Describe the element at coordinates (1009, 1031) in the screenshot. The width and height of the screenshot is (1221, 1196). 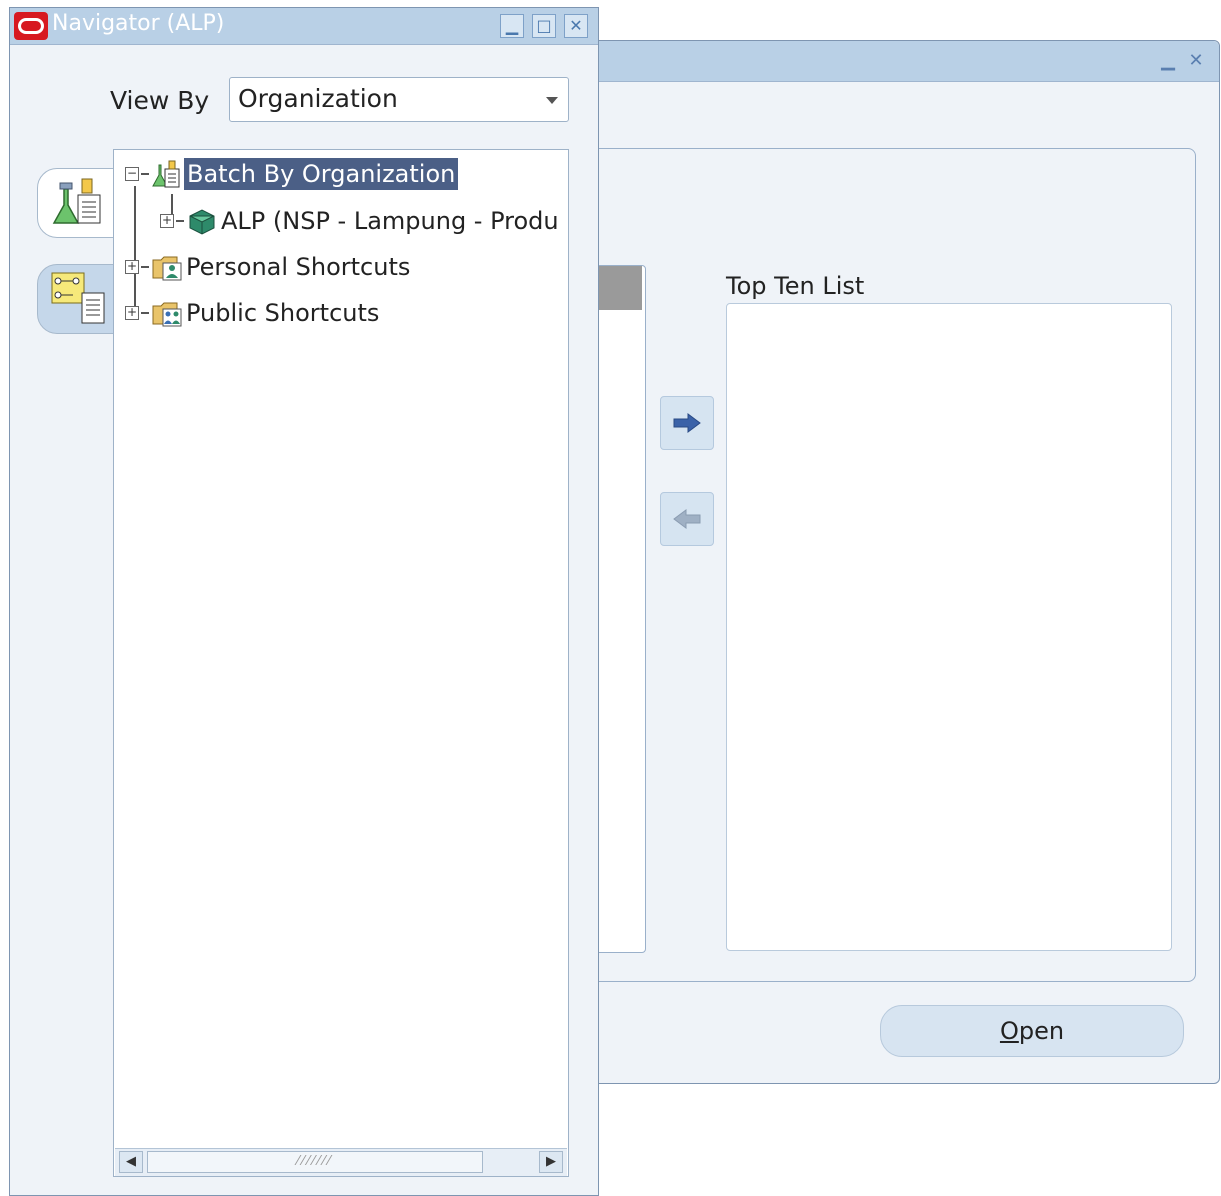
I see `open-button-mnemonic: O` at that location.